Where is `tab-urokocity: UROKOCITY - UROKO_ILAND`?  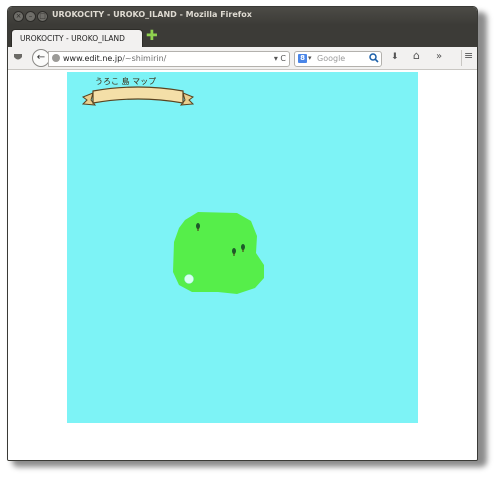 tab-urokocity: UROKOCITY - UROKO_ILAND is located at coordinates (77, 38).